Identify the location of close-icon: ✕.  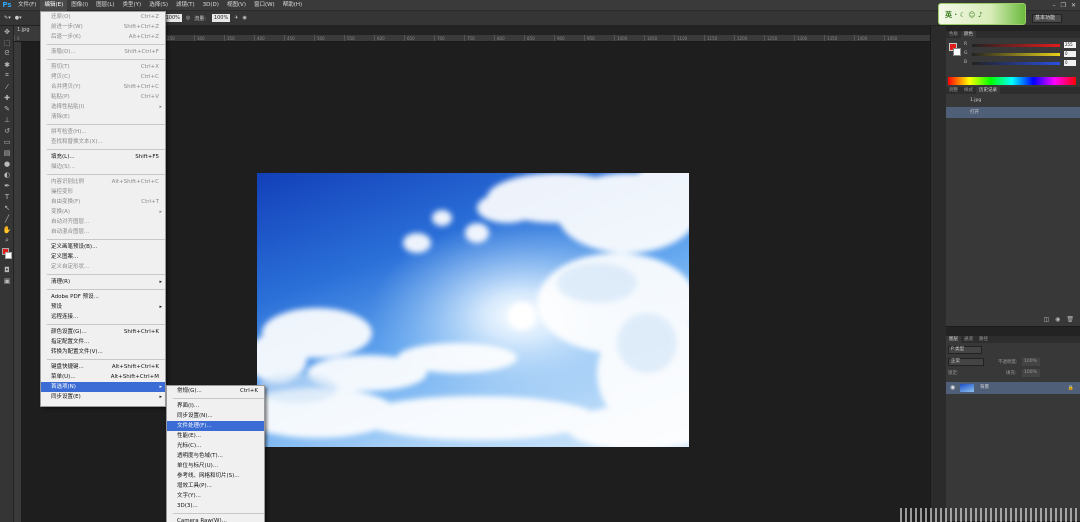
(1073, 5).